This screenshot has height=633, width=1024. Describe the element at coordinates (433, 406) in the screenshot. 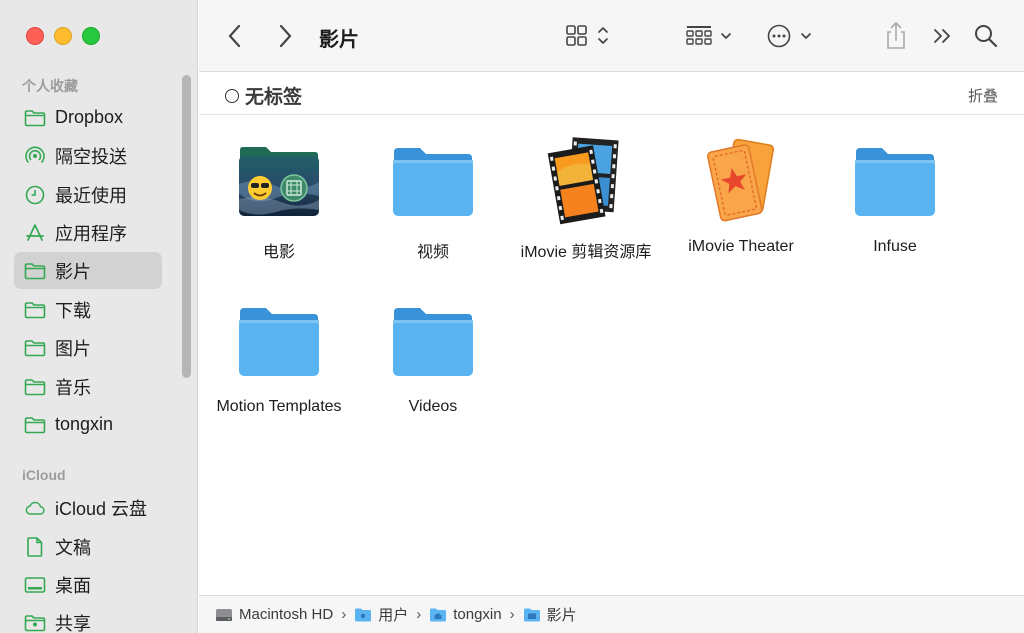

I see `file-name: Videos` at that location.